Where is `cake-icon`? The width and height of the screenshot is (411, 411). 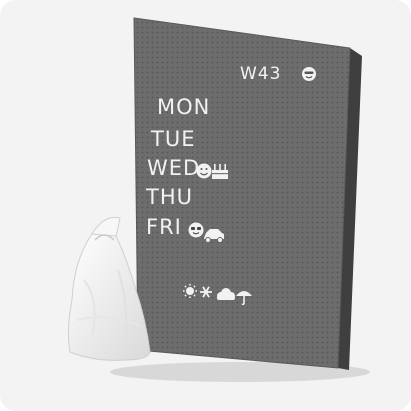 cake-icon is located at coordinates (220, 171).